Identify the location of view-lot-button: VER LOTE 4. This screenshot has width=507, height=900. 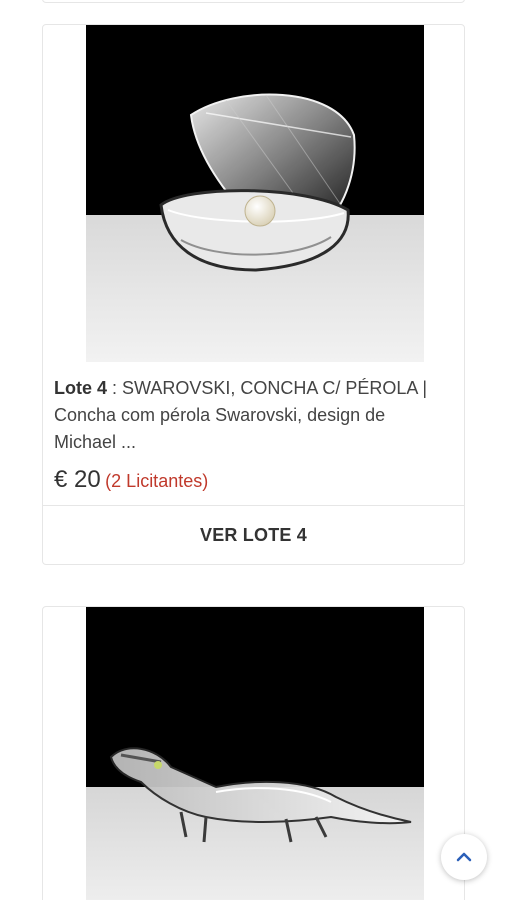
(253, 535).